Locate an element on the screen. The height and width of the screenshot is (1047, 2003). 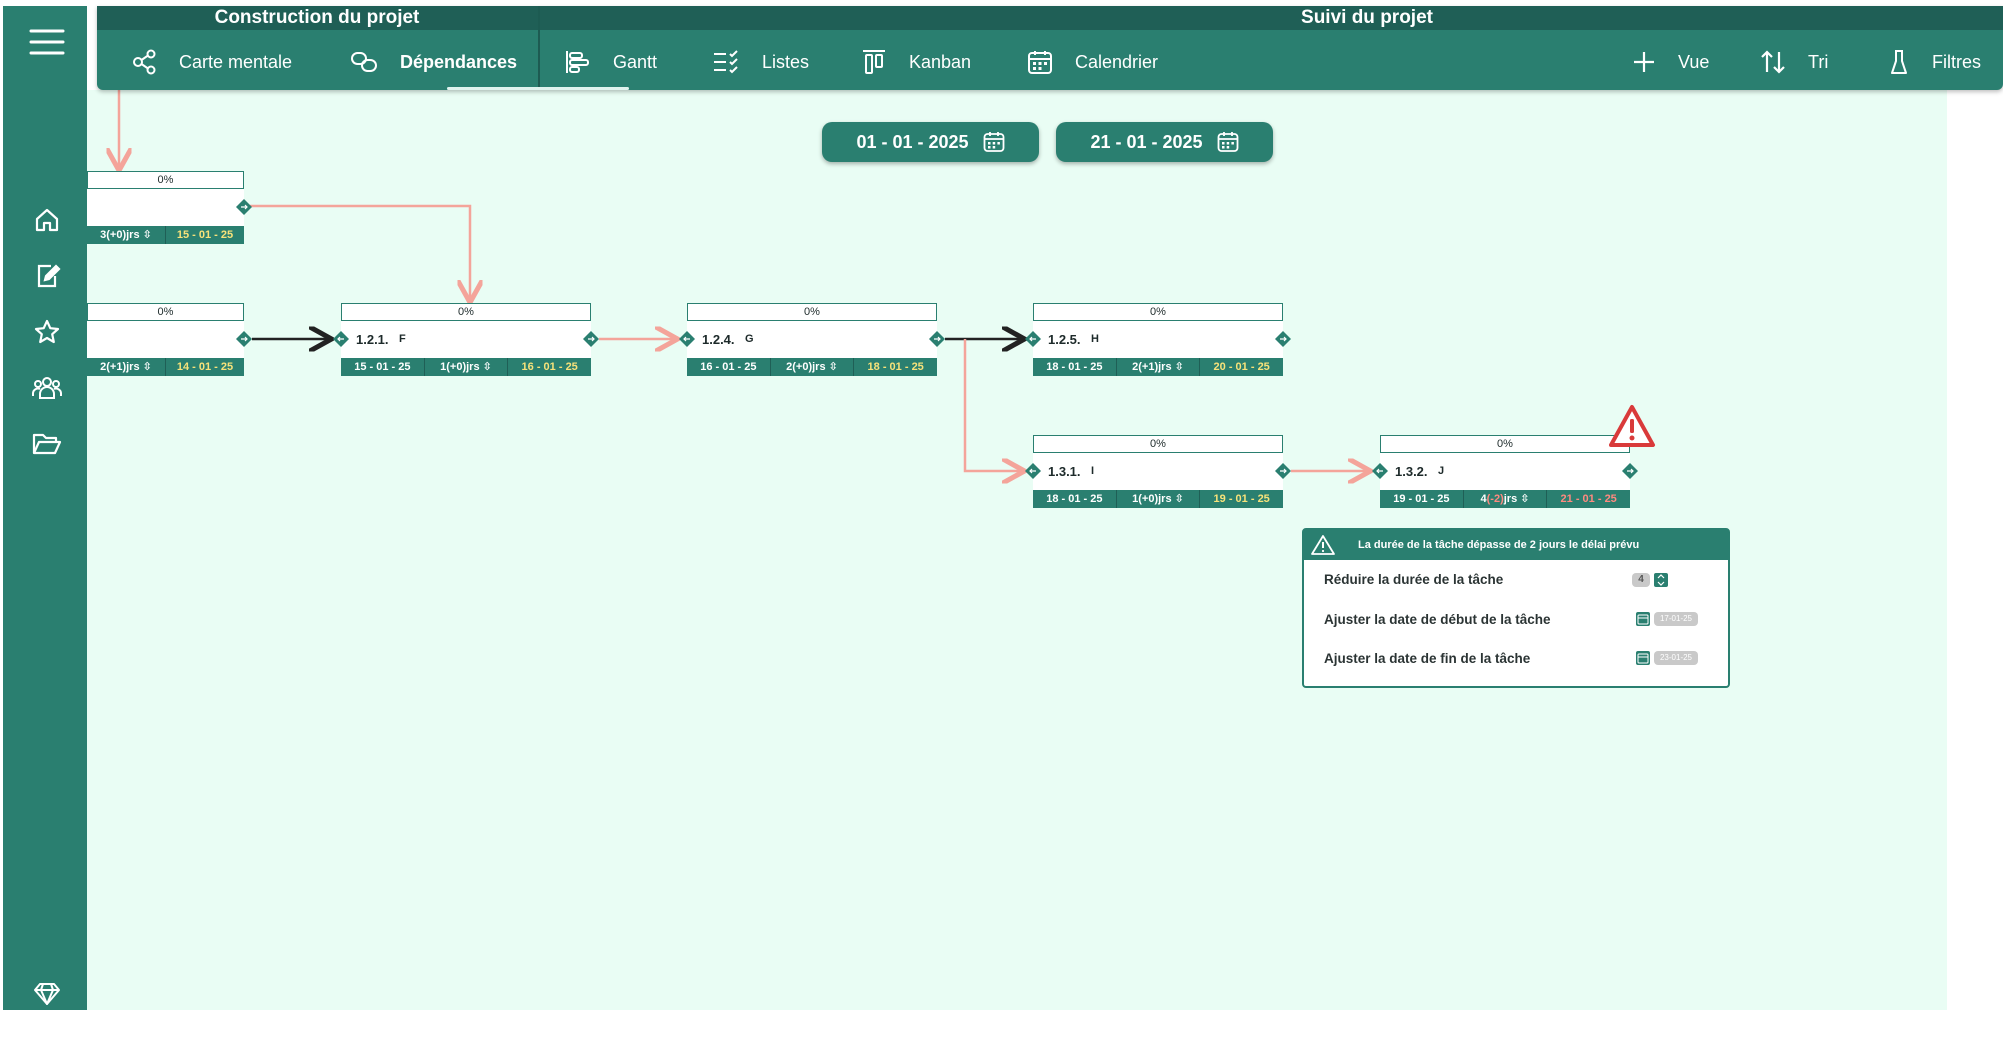
task-card-partial-mid: 0% 2(+1)jrs ⇳ 14 - 01 - 25 is located at coordinates (165, 339).